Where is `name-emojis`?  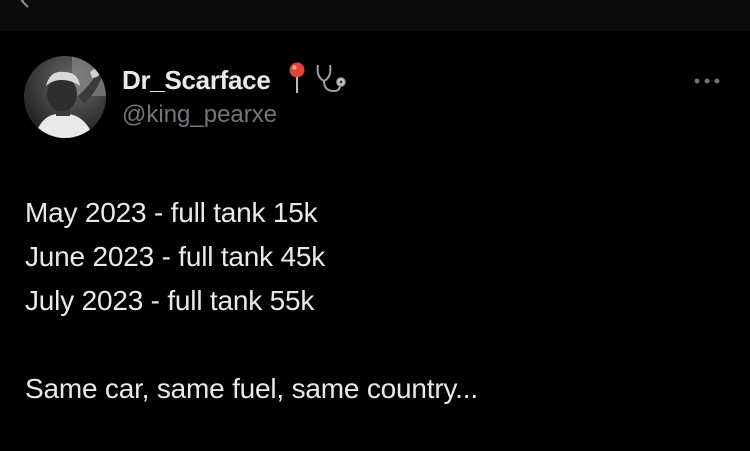 name-emojis is located at coordinates (317, 80).